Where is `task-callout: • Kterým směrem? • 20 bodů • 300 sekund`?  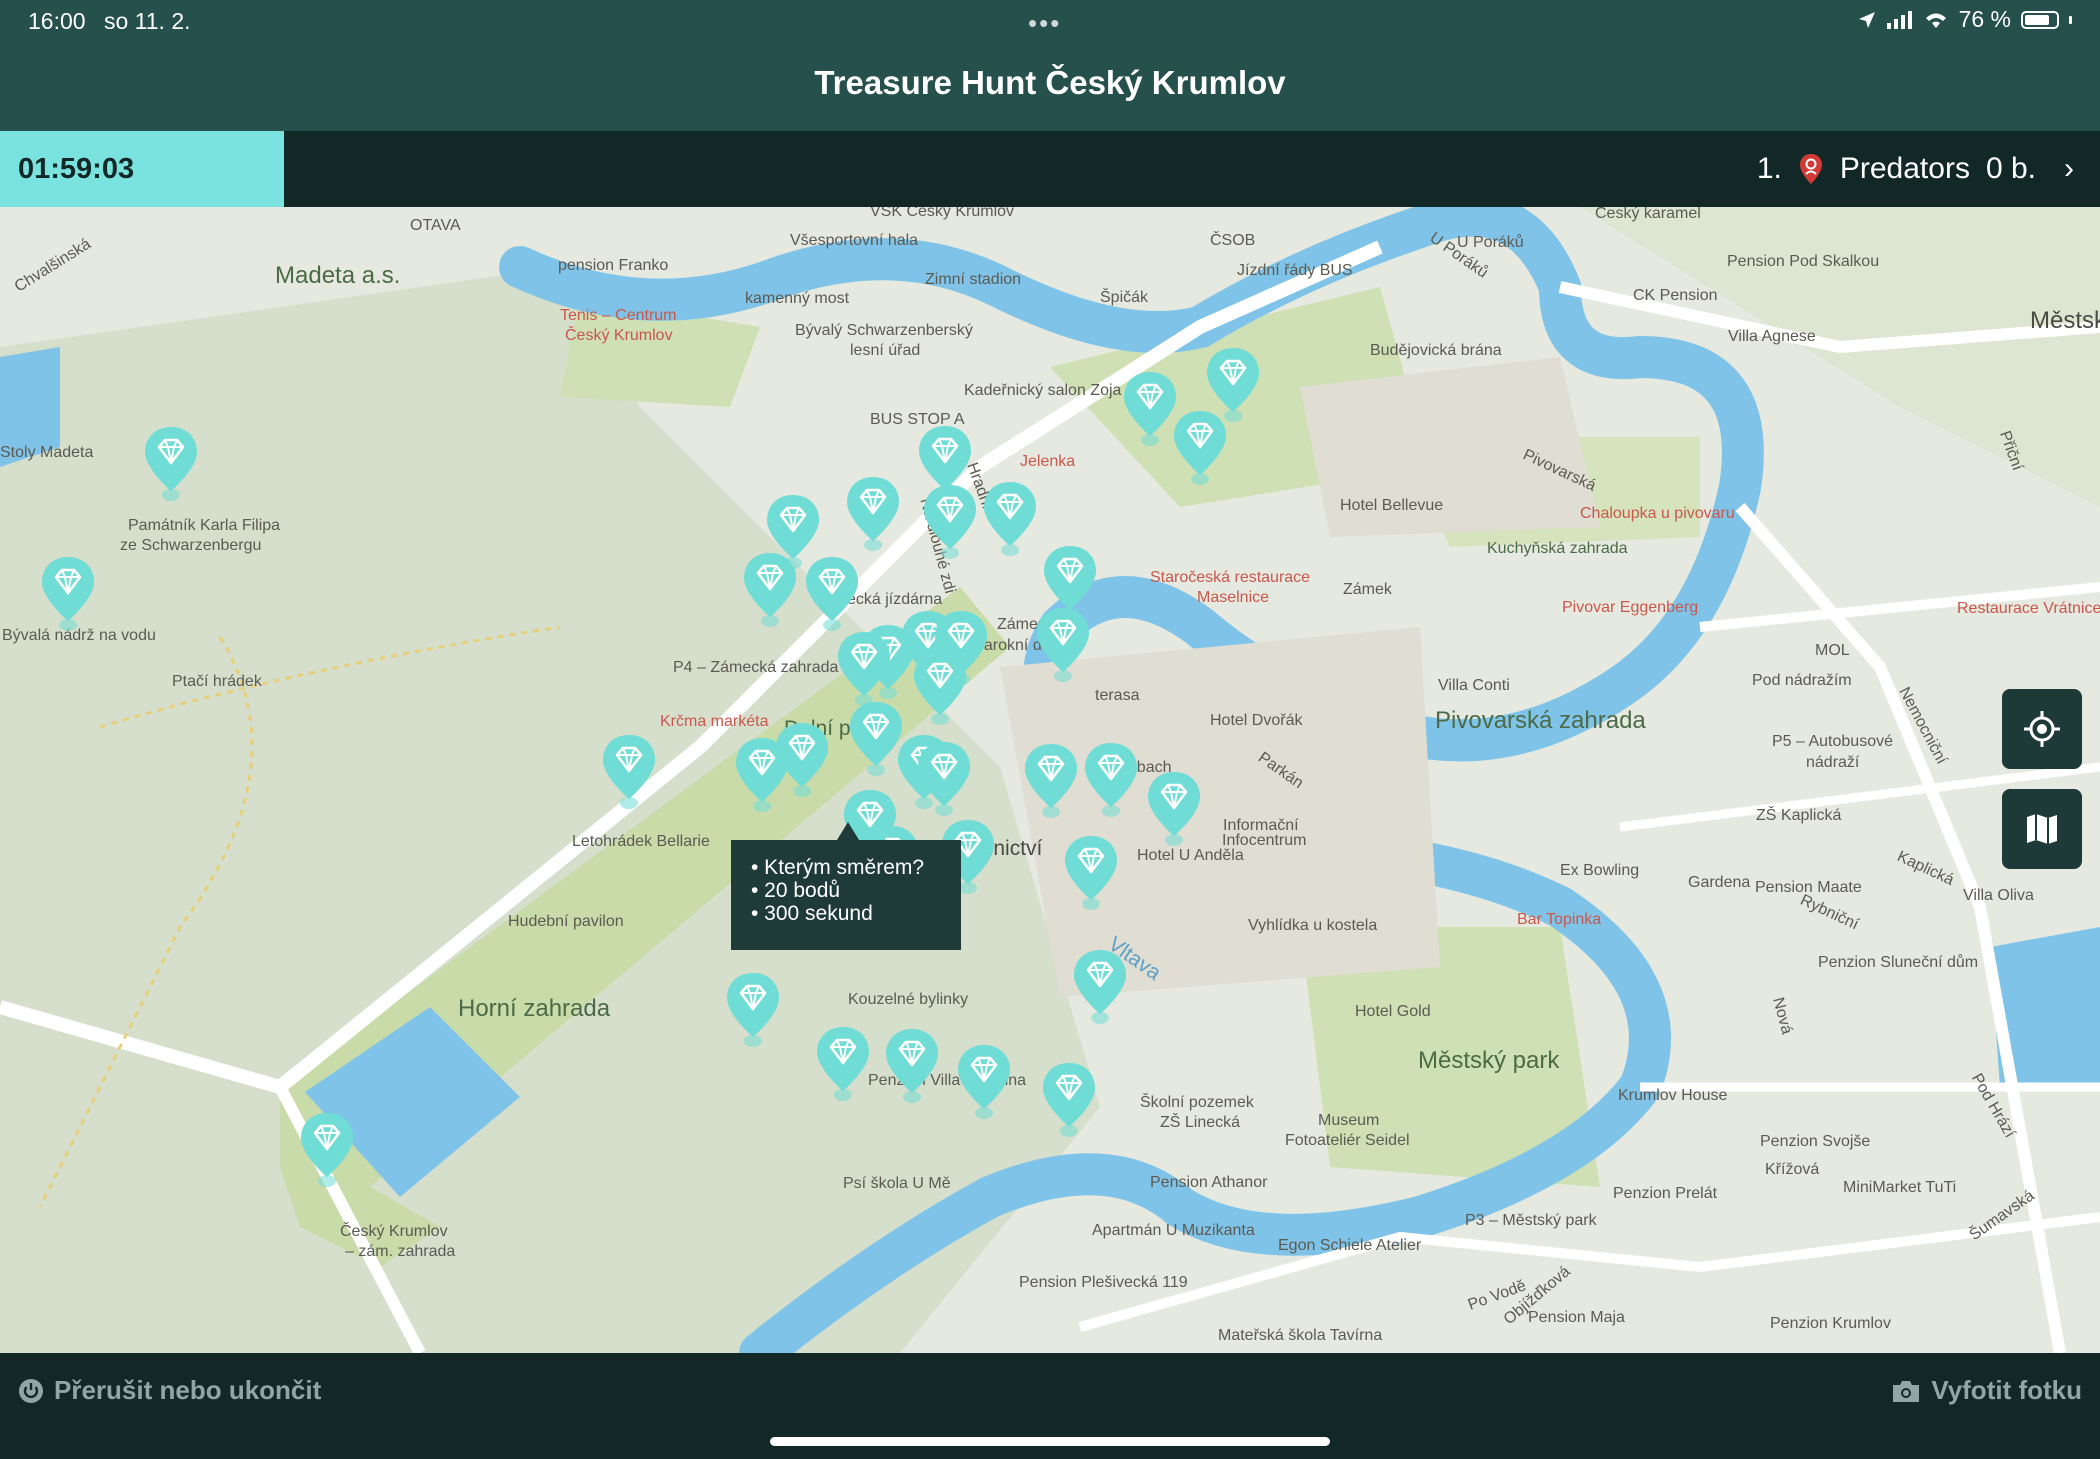
task-callout: • Kterým směrem? • 20 bodů • 300 sekund is located at coordinates (846, 886).